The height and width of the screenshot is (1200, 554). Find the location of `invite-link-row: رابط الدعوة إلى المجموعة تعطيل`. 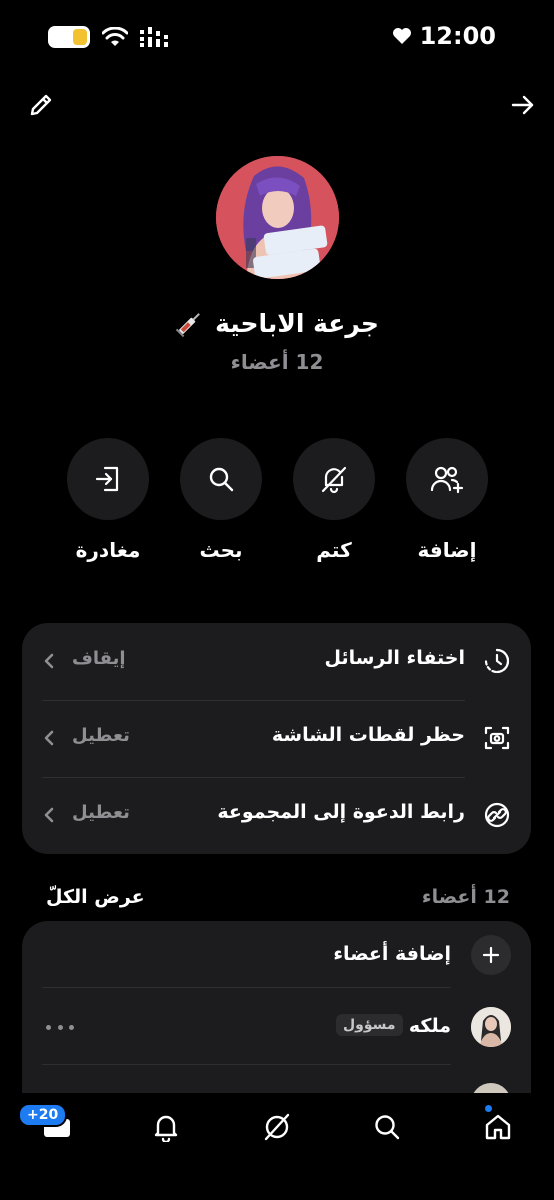

invite-link-row: رابط الدعوة إلى المجموعة تعطيل is located at coordinates (276, 815).